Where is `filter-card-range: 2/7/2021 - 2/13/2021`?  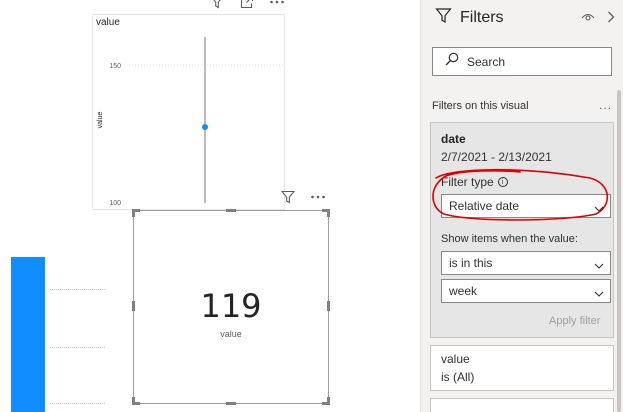 filter-card-range: 2/7/2021 - 2/13/2021 is located at coordinates (496, 157).